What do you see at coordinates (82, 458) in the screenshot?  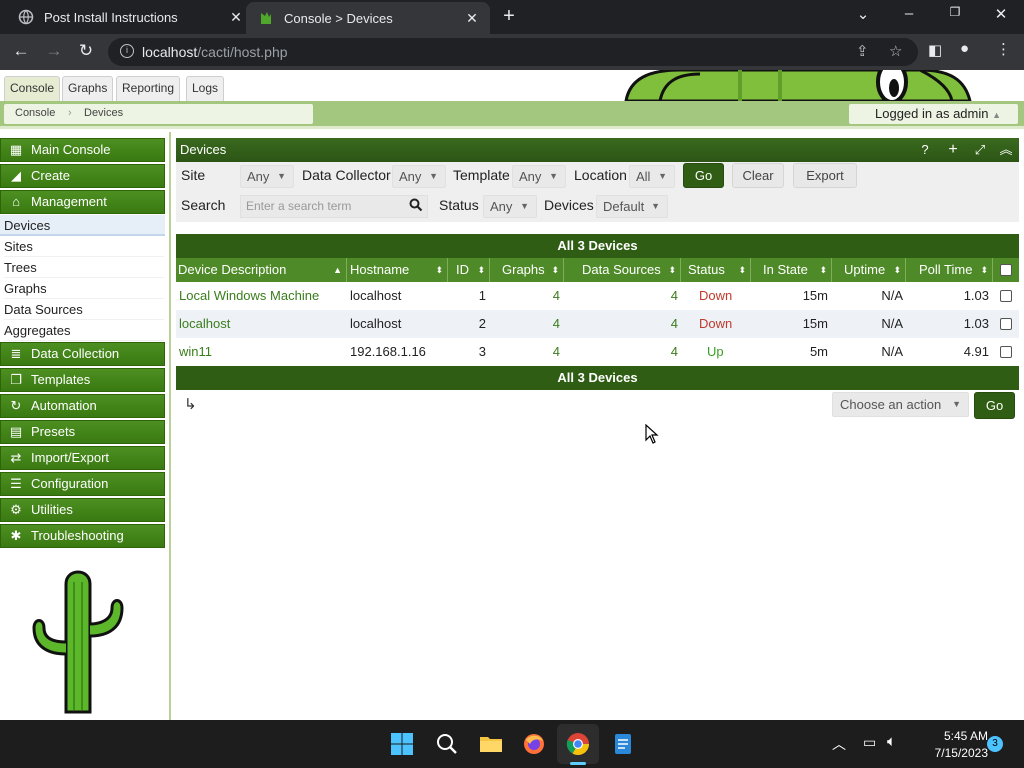 I see `menu-import-export: ⇄ Import/Export` at bounding box center [82, 458].